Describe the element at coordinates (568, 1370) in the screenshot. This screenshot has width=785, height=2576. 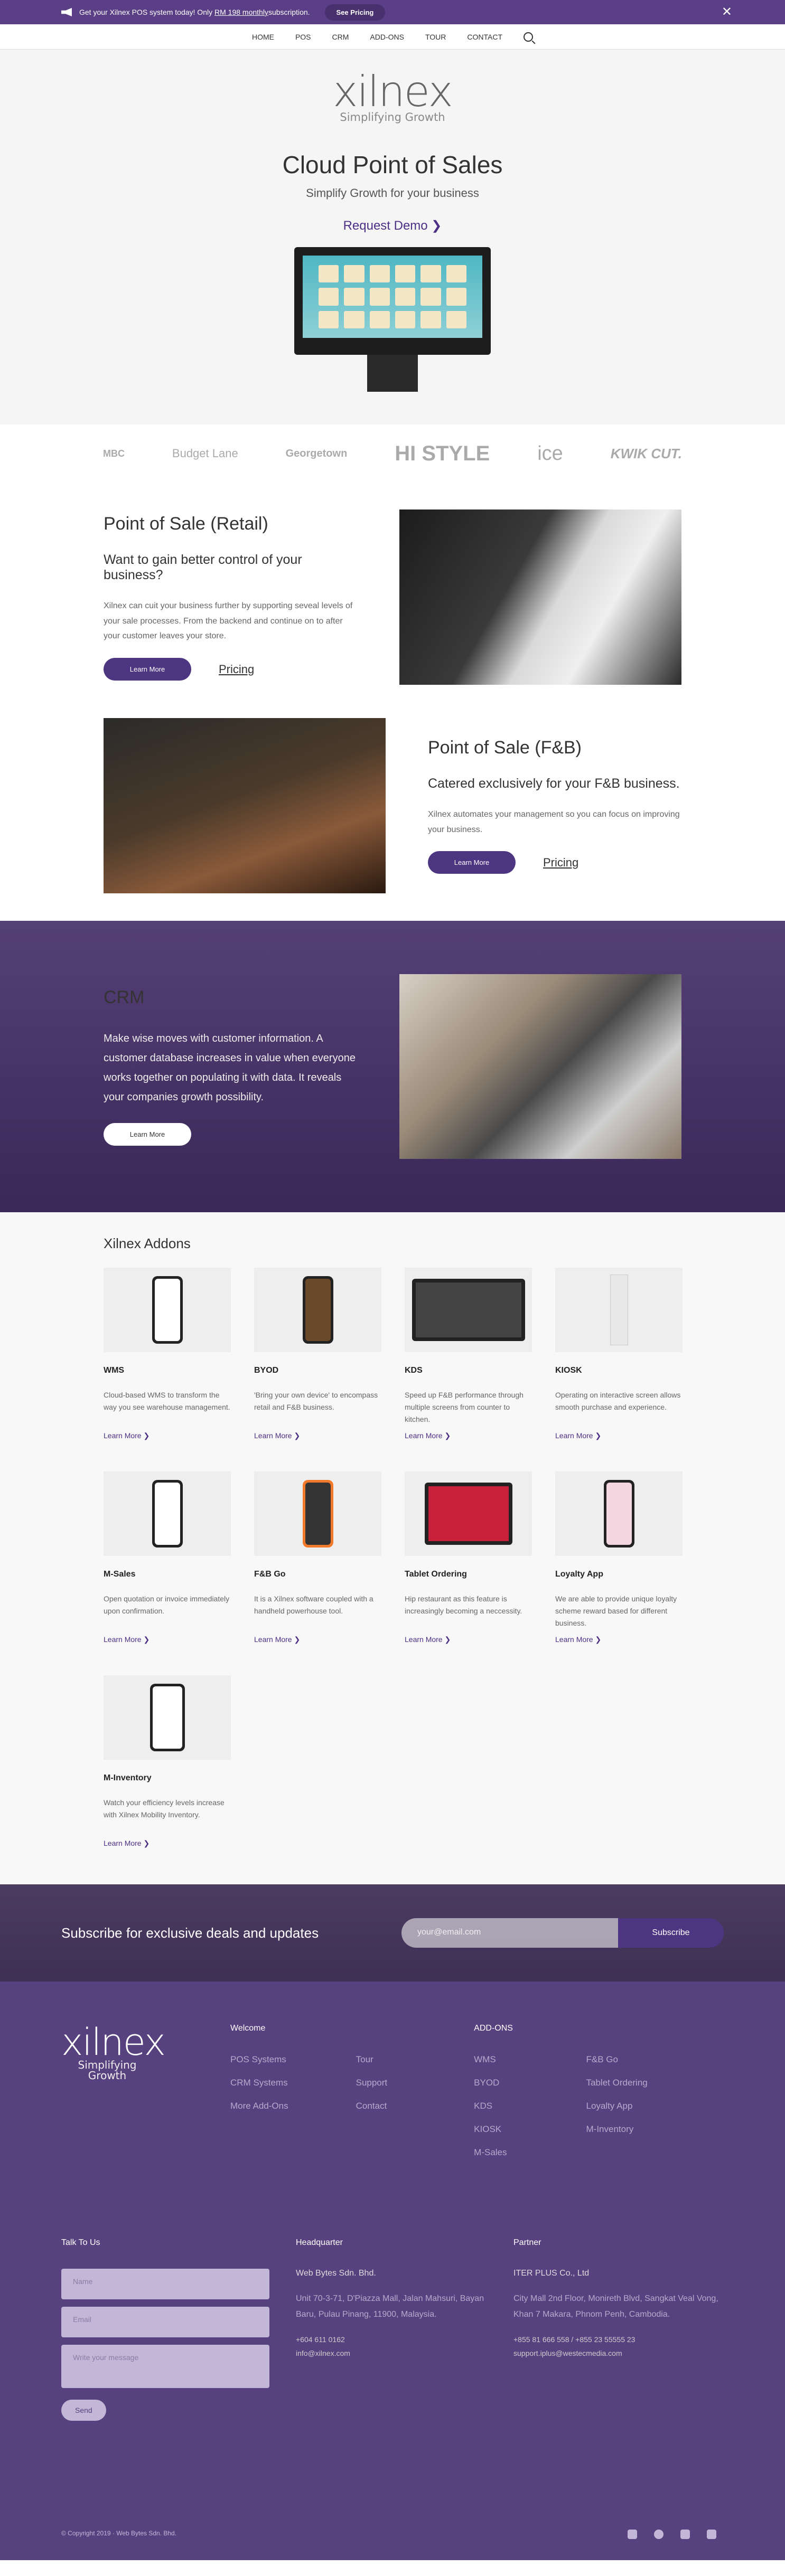
I see `addon-name: KIOSK` at that location.